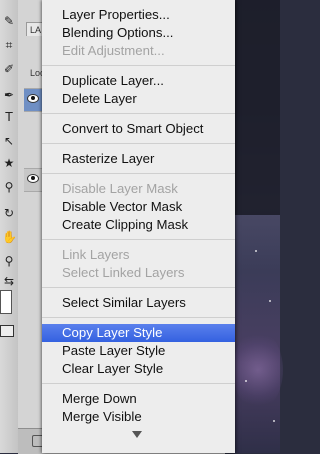 Image resolution: width=320 pixels, height=454 pixels. What do you see at coordinates (9, 187) in the screenshot?
I see `notes-tool-icon: ⚲` at bounding box center [9, 187].